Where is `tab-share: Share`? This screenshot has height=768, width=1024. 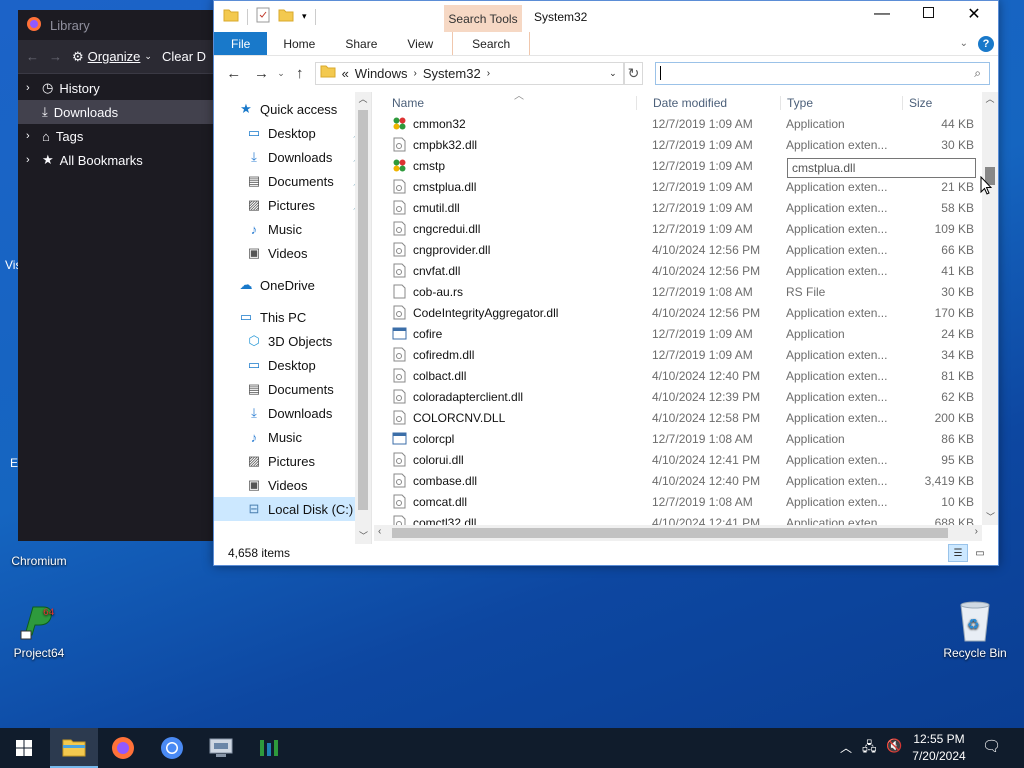 tab-share: Share is located at coordinates (361, 43).